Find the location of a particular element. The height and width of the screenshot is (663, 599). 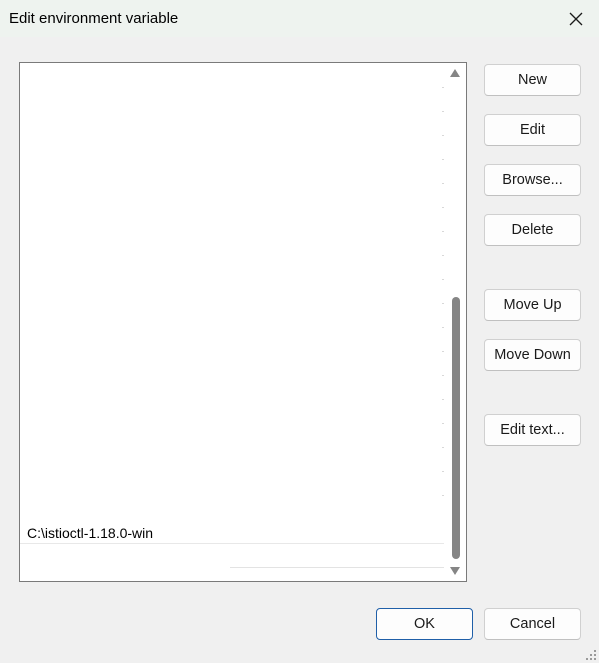

scroll-down-arrow-icon is located at coordinates (455, 571).